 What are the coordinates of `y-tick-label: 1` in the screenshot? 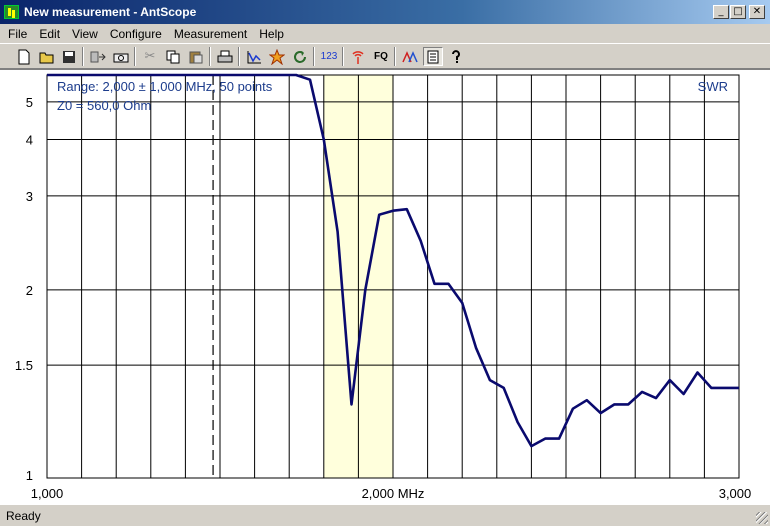 It's located at (29, 475).